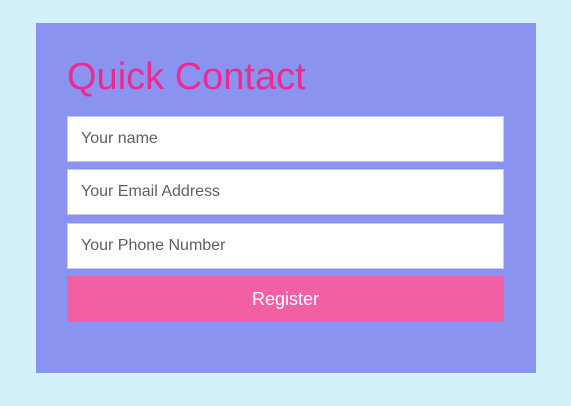 The image size is (571, 406). What do you see at coordinates (186, 77) in the screenshot?
I see `form-title: Quick Contact` at bounding box center [186, 77].